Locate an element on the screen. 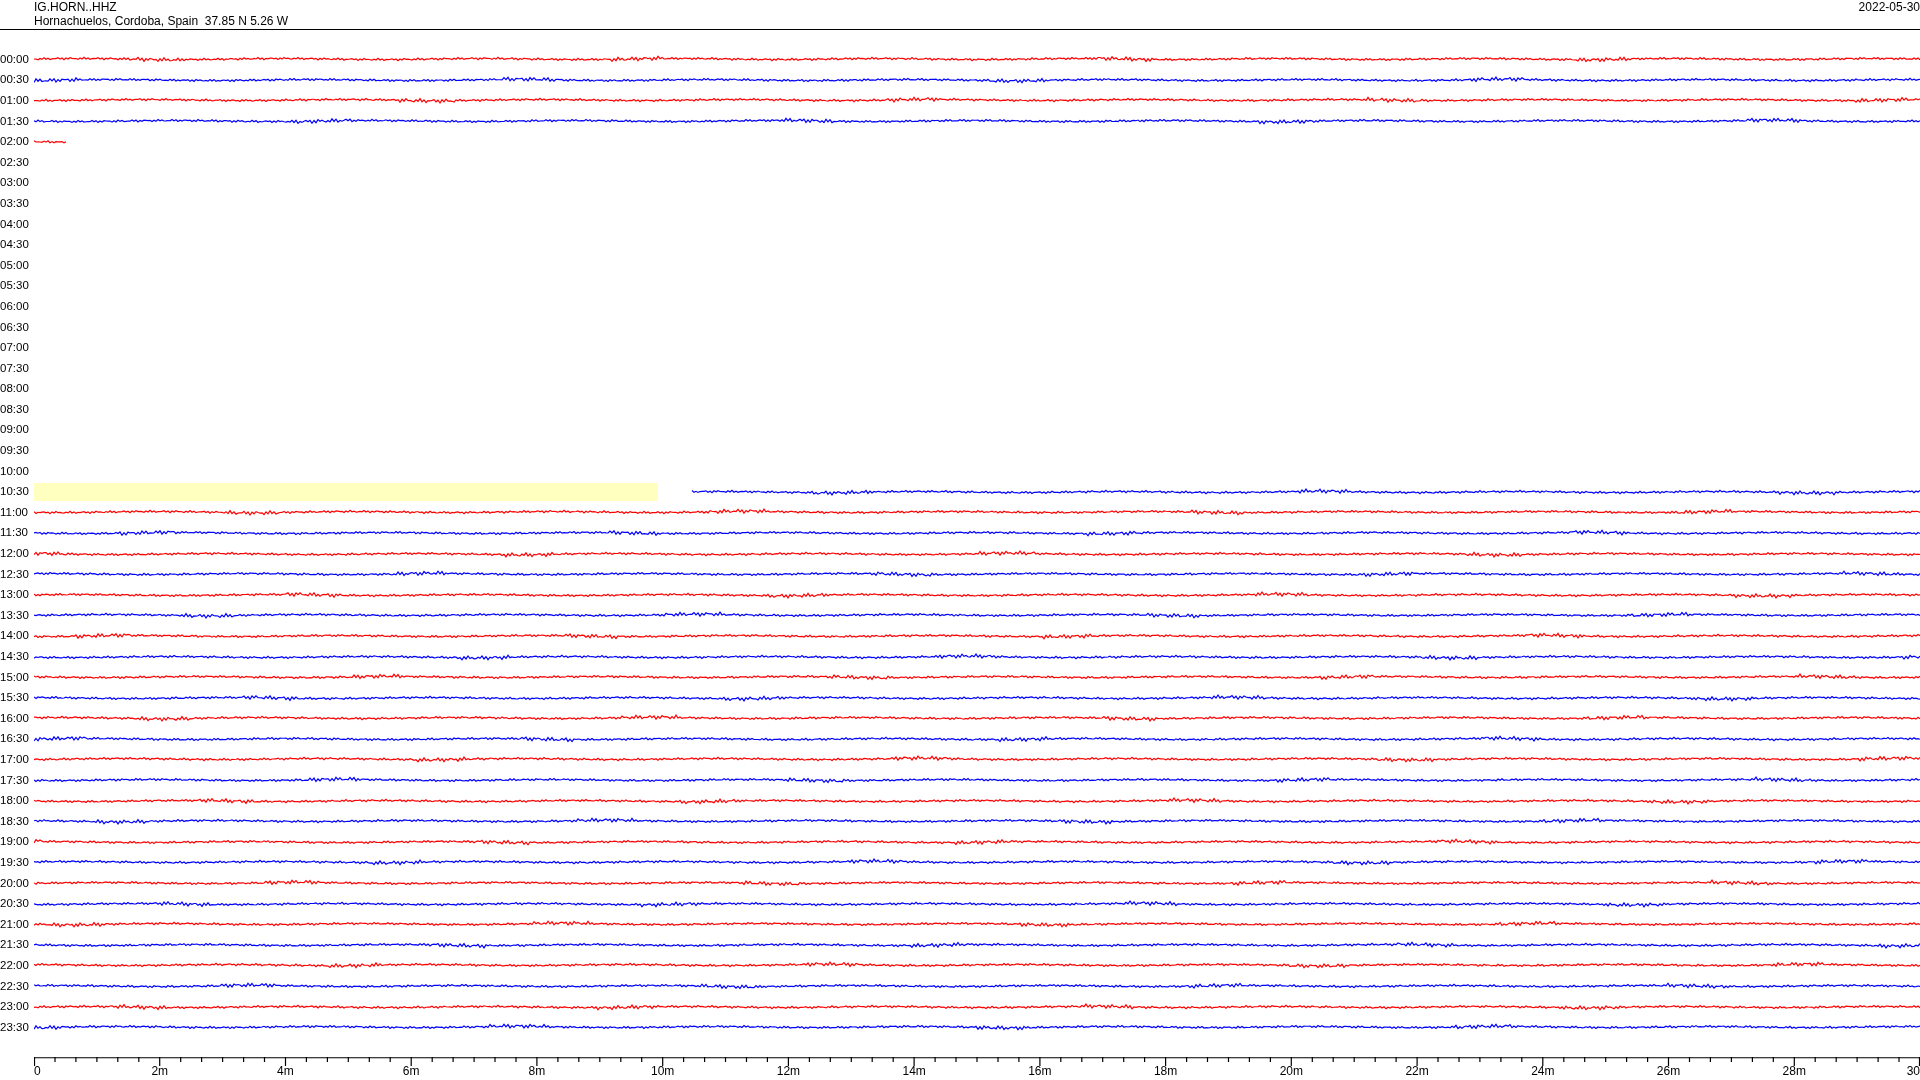 This screenshot has width=1920, height=1080. hour-label: 09:00 is located at coordinates (14, 430).